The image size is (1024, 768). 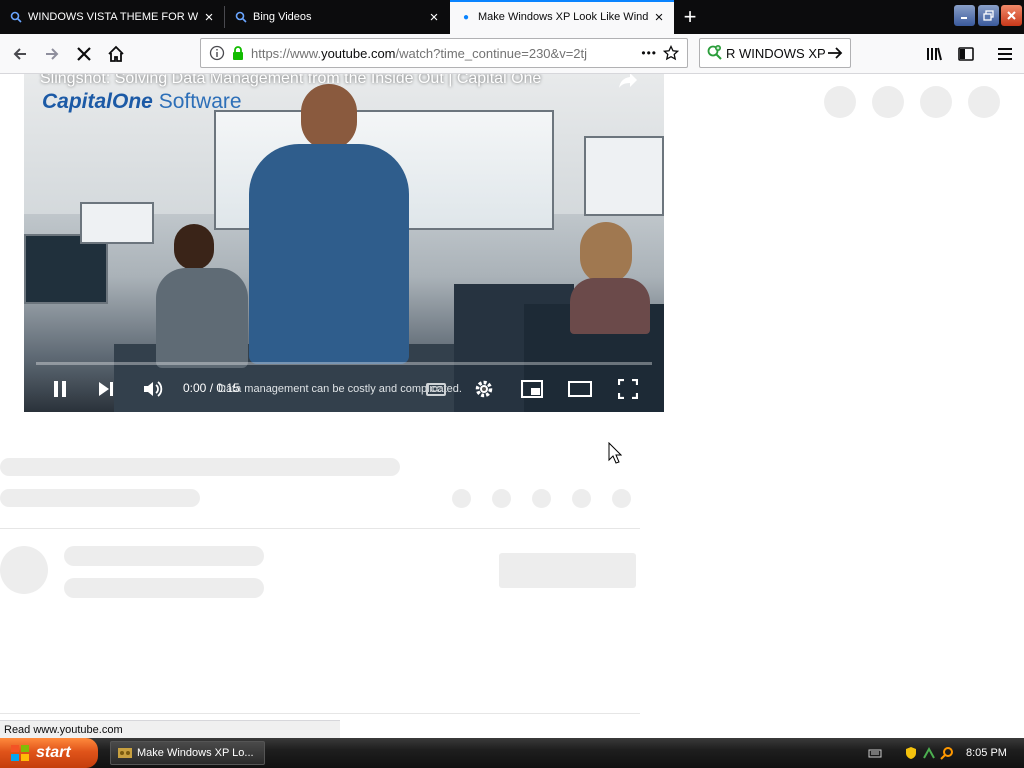 I want to click on home-icon, so click(x=116, y=53).